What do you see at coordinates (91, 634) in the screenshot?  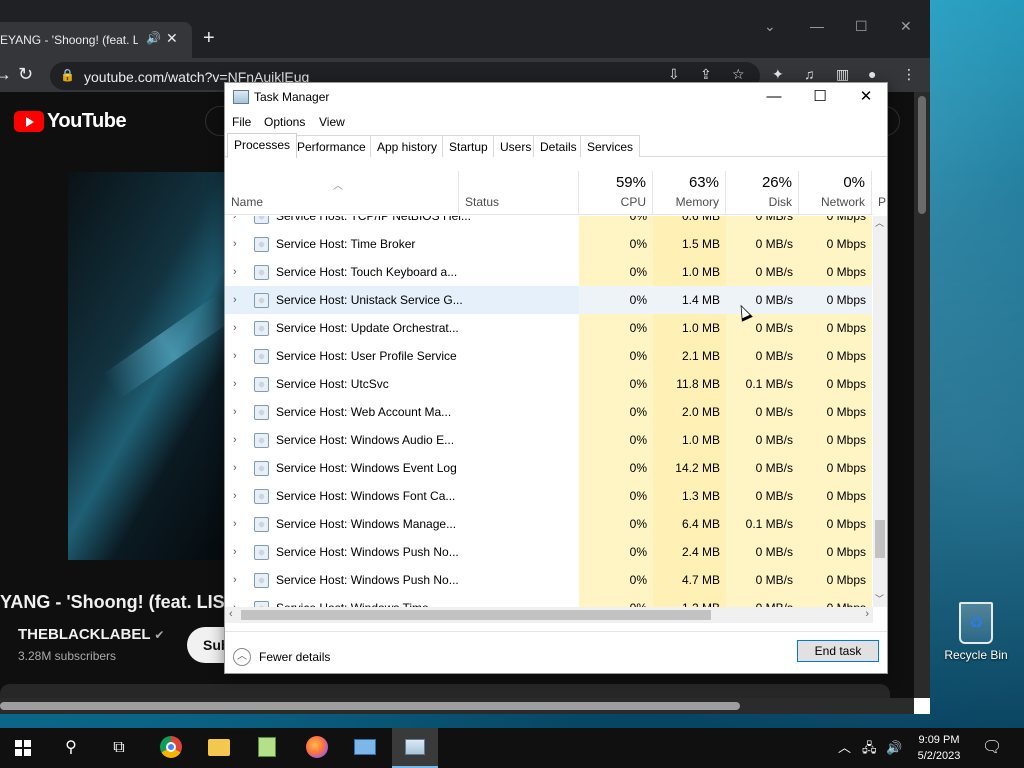 I see `channel-name: THEBLACKLABEL ✔` at bounding box center [91, 634].